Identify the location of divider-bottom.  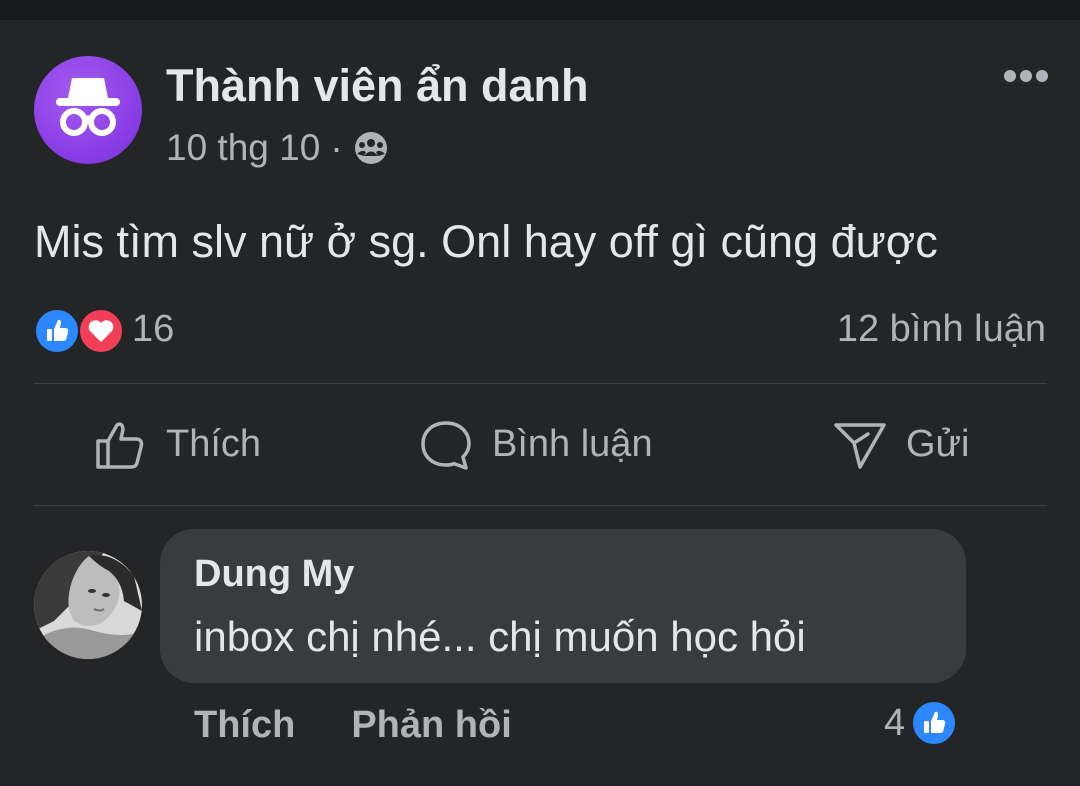
(540, 505).